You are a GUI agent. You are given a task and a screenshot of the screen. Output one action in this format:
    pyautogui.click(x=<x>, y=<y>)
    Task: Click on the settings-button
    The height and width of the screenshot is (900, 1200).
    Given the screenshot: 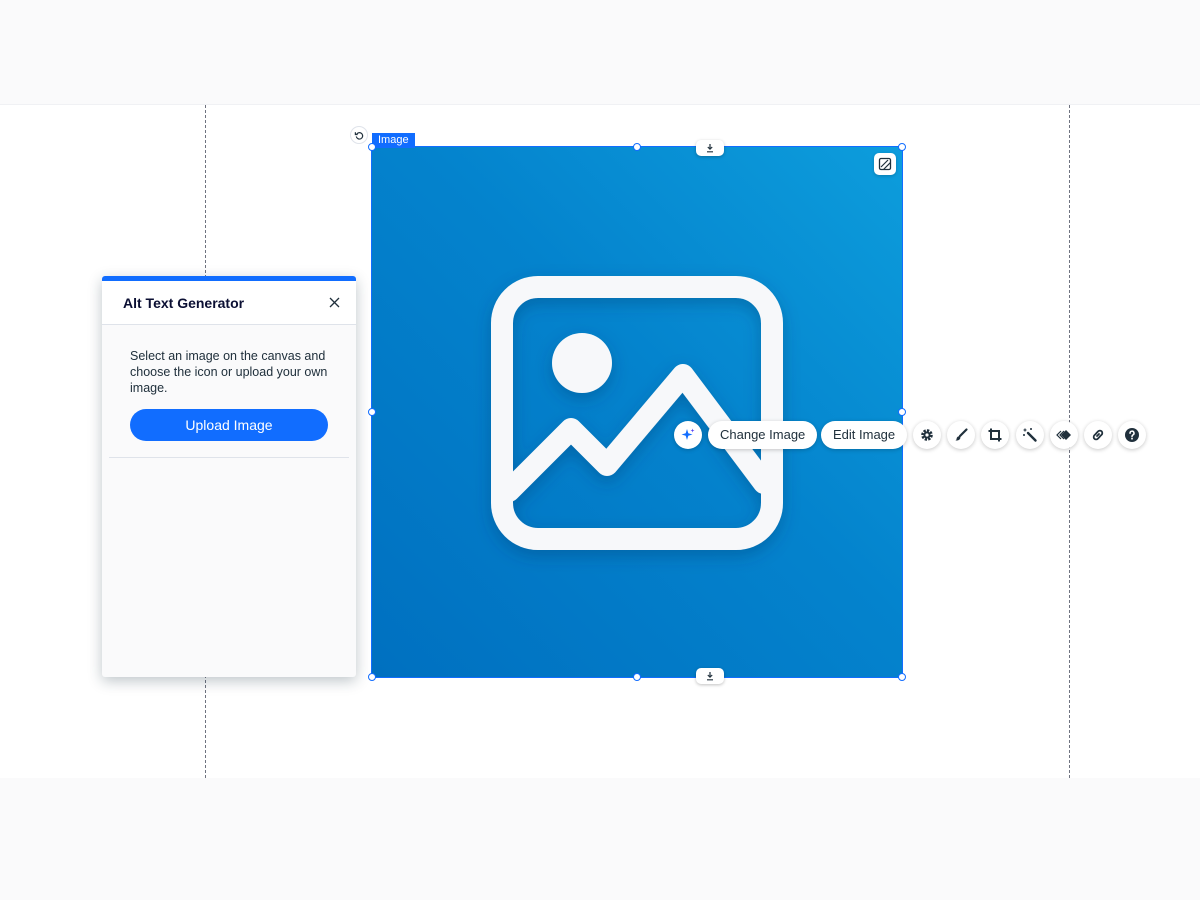 What is the action you would take?
    pyautogui.click(x=927, y=435)
    